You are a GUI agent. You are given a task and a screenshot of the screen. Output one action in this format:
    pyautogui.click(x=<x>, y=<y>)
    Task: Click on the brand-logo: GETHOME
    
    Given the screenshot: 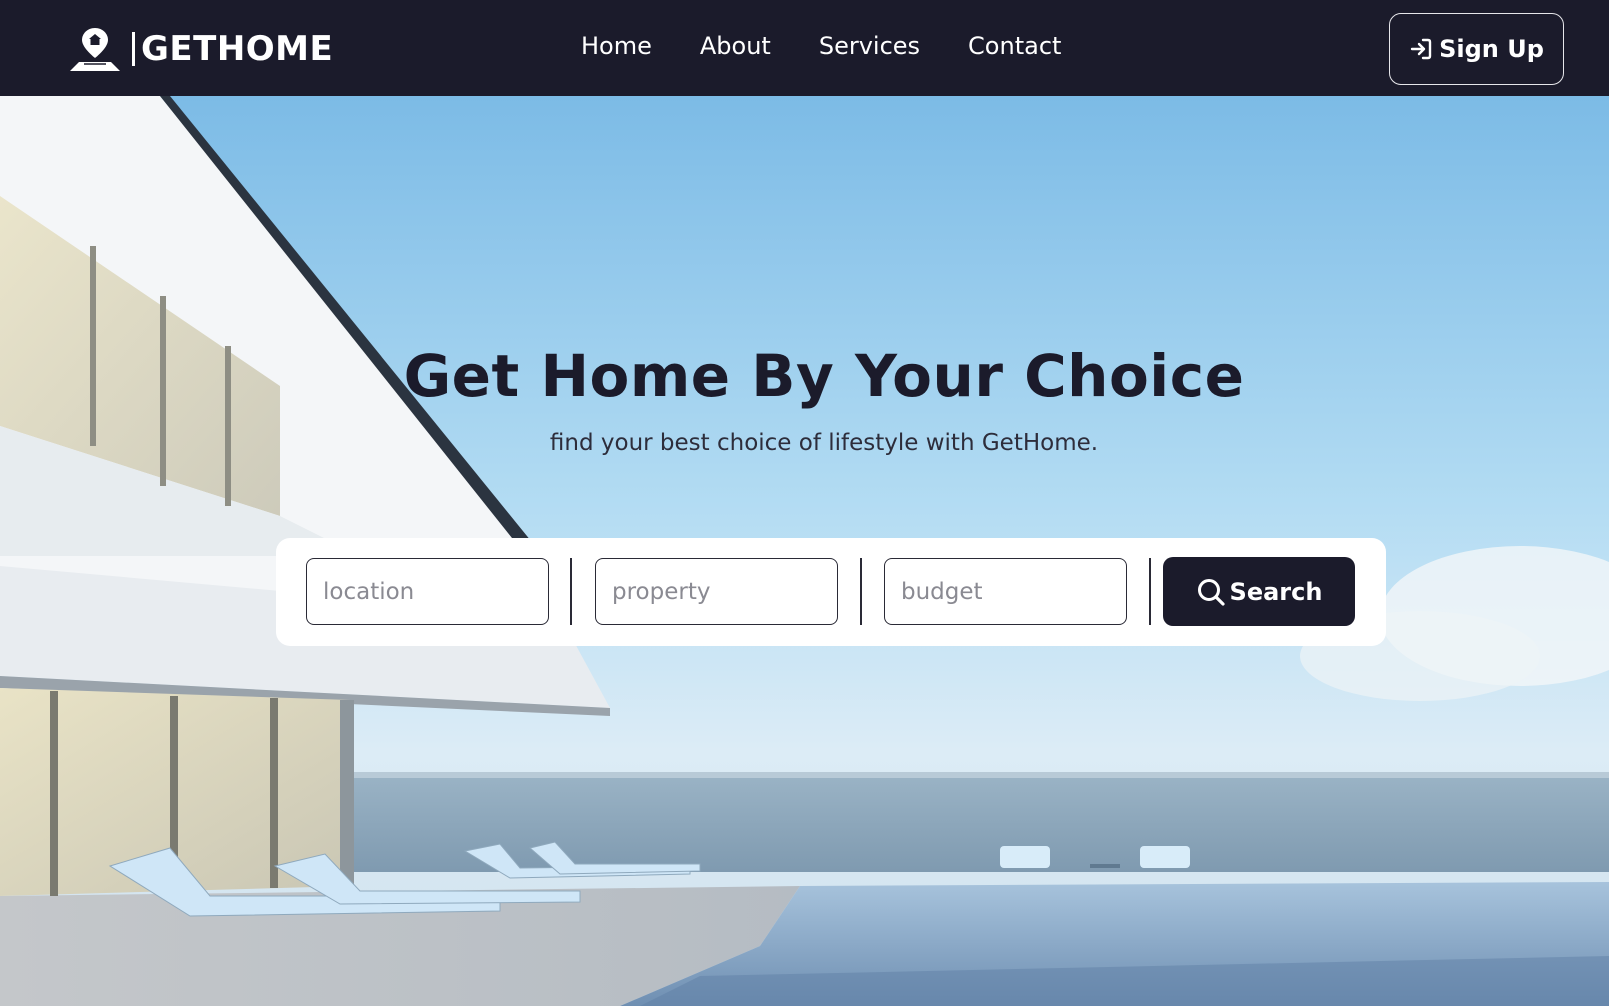 What is the action you would take?
    pyautogui.click(x=199, y=49)
    